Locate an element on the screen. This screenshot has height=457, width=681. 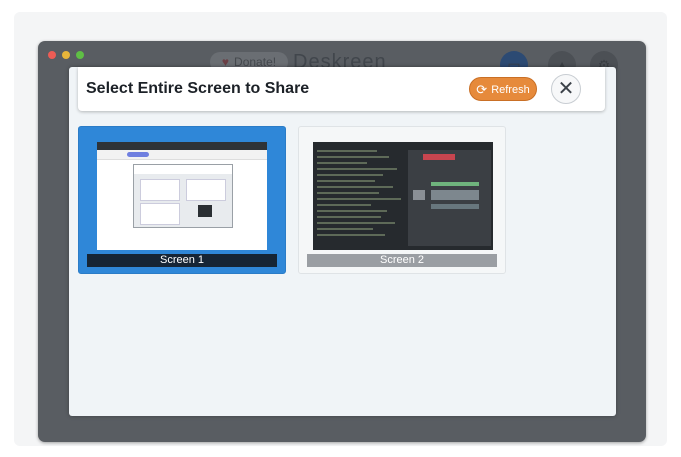
close-button: ✕ is located at coordinates (566, 89).